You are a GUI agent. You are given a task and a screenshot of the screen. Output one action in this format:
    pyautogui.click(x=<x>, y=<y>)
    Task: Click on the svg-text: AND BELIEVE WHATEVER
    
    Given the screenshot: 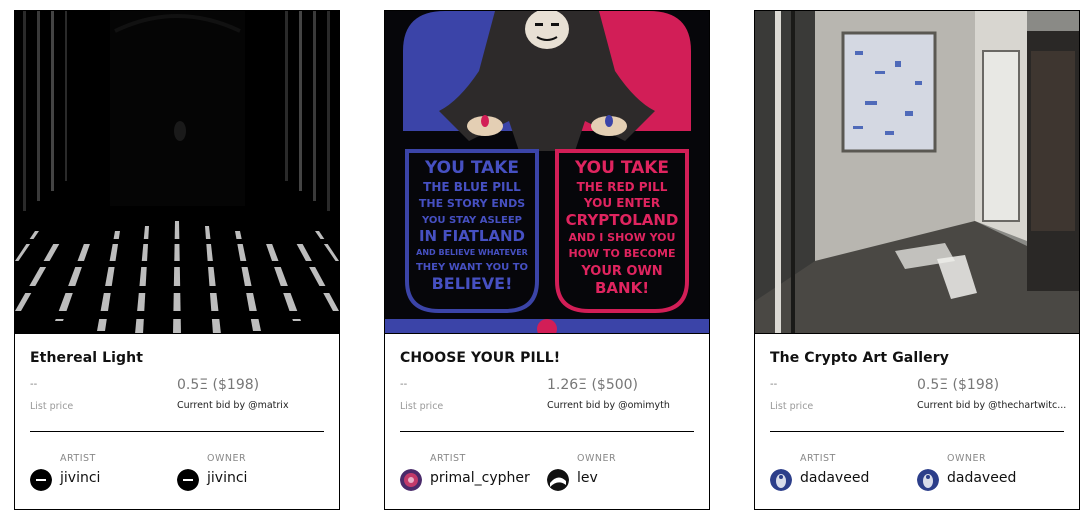 What is the action you would take?
    pyautogui.click(x=472, y=252)
    